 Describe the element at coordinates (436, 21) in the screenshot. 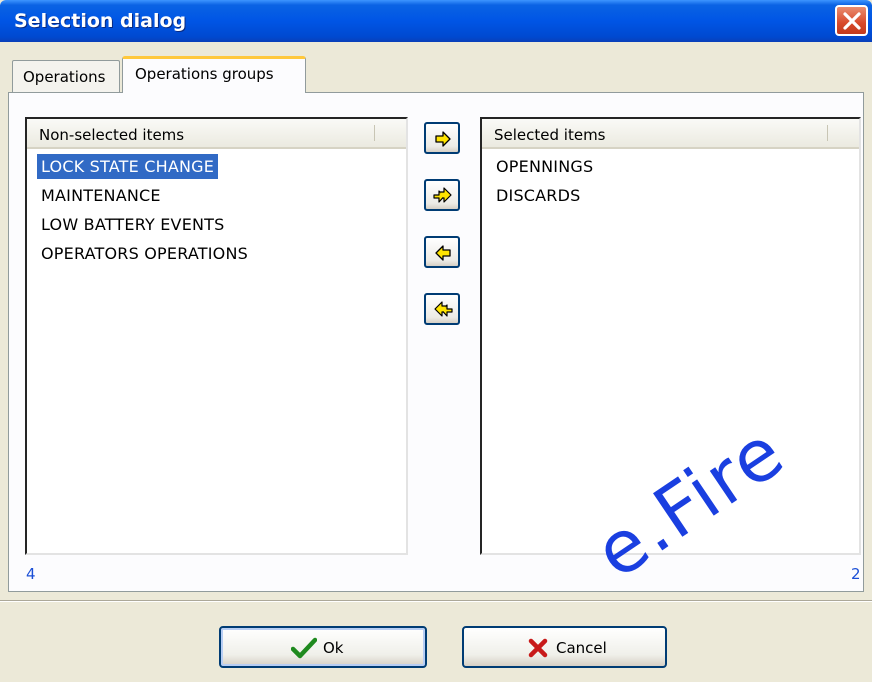

I see `title-bar: Selection dialog` at that location.